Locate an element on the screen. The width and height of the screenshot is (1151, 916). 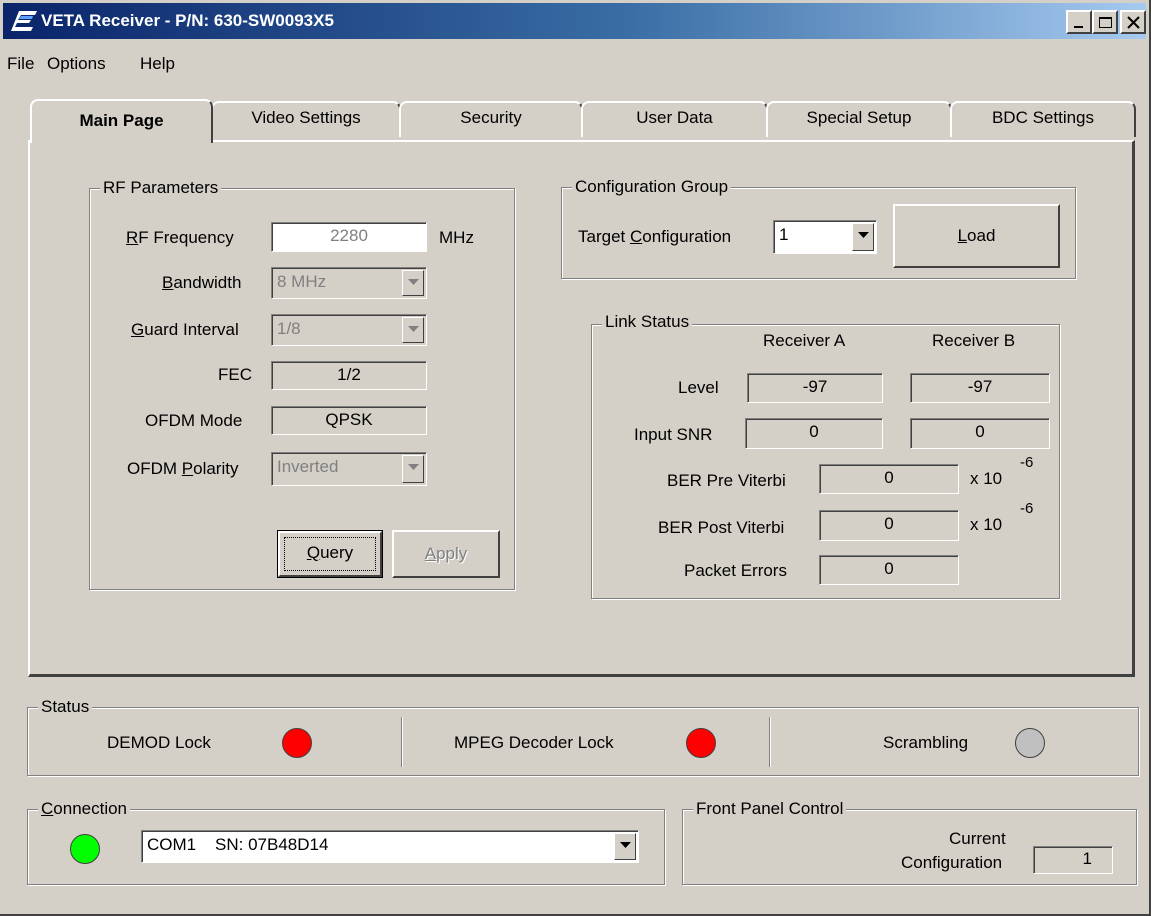
maximize-icon is located at coordinates (1105, 22).